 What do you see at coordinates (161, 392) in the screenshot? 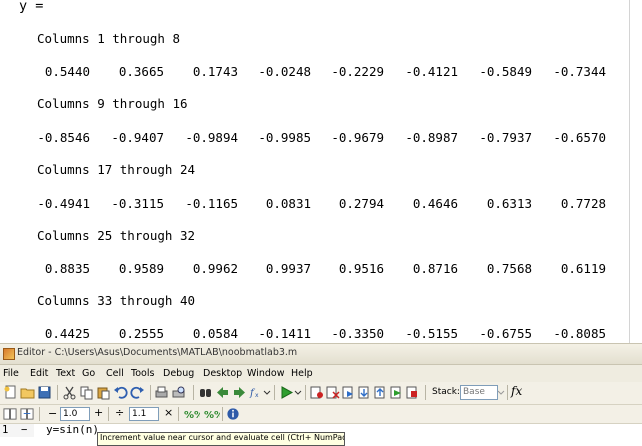
I see `print-icon` at bounding box center [161, 392].